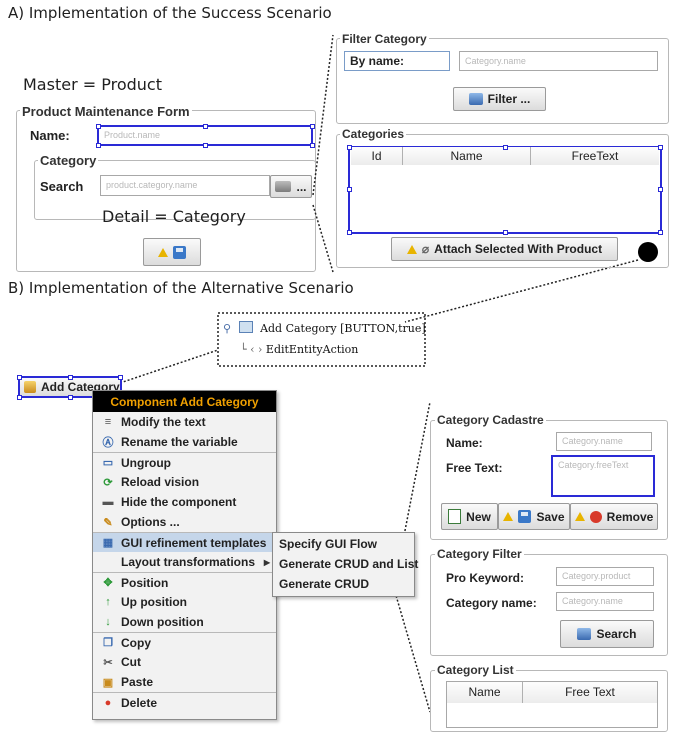 Image resolution: width=685 pixels, height=732 pixels. Describe the element at coordinates (145, 582) in the screenshot. I see `menu-item-label: Position` at that location.